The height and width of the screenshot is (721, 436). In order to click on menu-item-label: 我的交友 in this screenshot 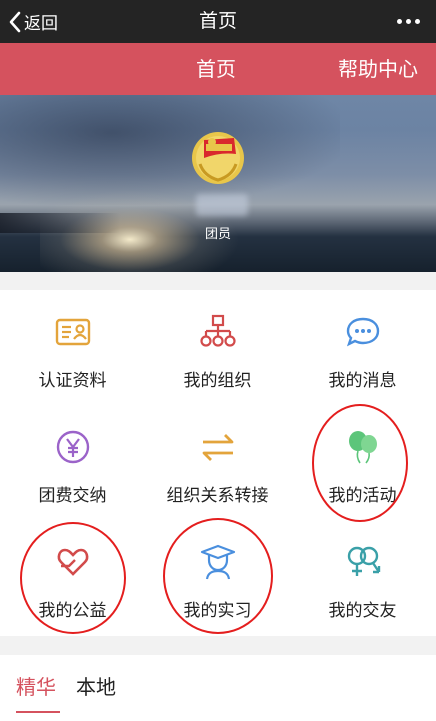, I will do `click(362, 611)`.